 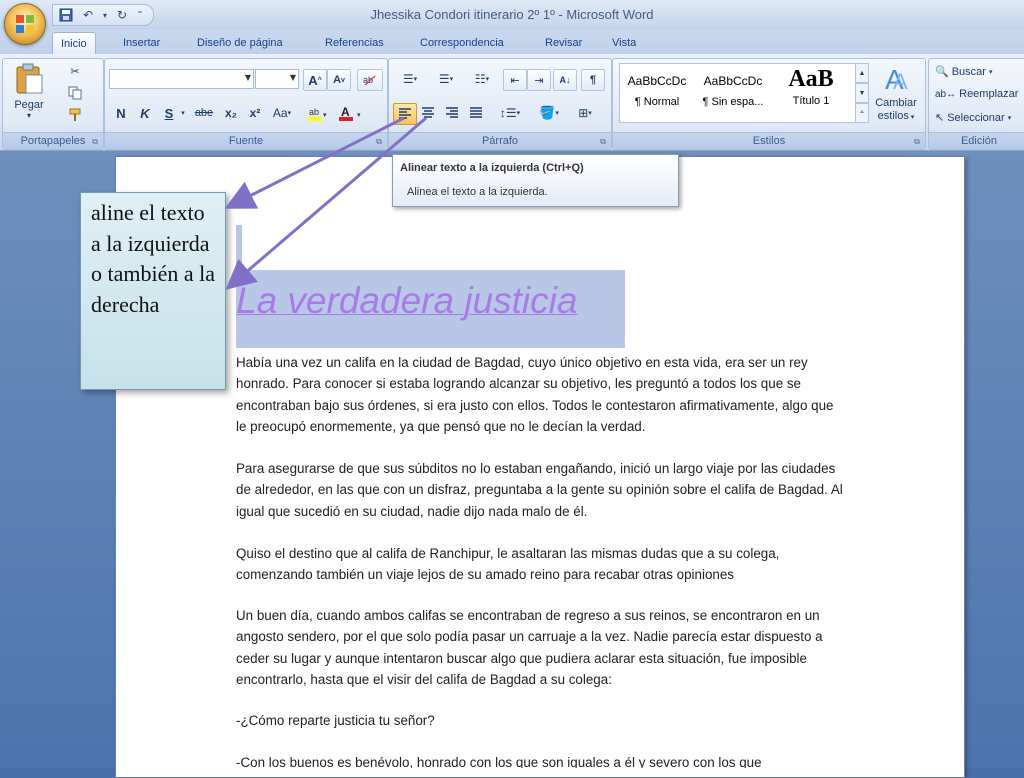 What do you see at coordinates (370, 80) in the screenshot?
I see `clear-format-button: ab` at bounding box center [370, 80].